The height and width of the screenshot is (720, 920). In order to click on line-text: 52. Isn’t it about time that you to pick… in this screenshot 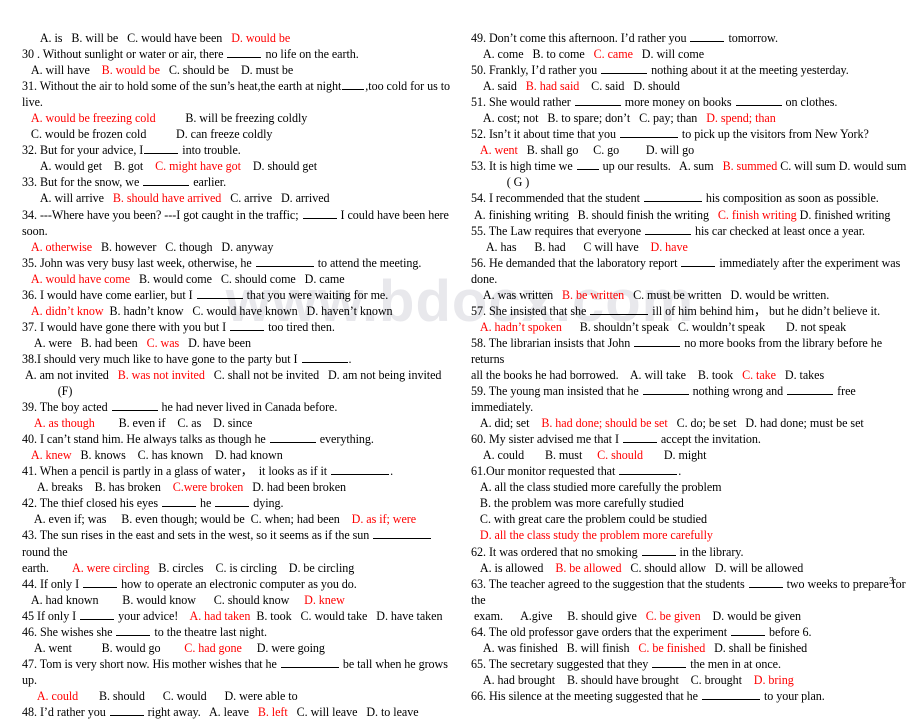, I will do `click(670, 134)`.